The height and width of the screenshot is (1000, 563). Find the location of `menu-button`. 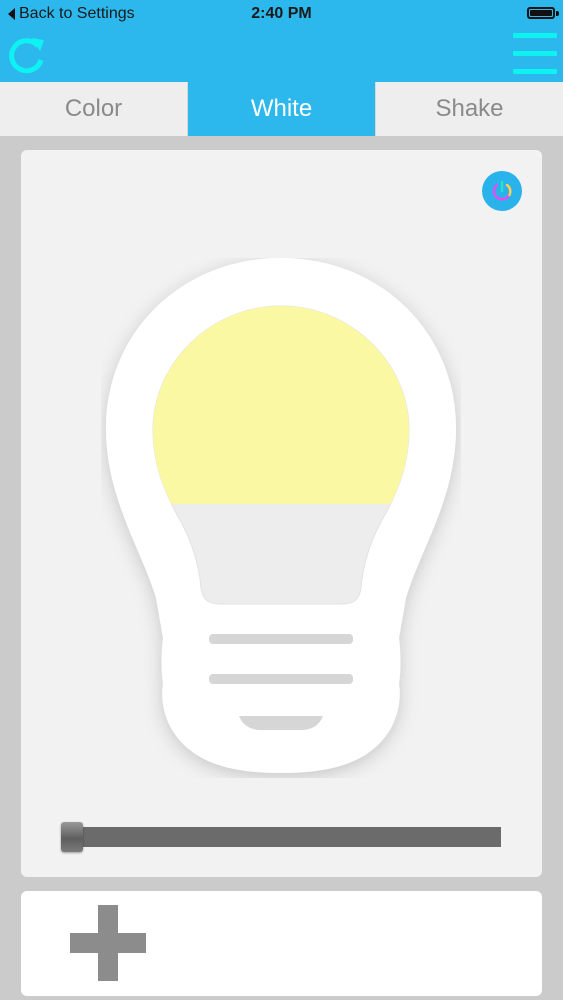

menu-button is located at coordinates (535, 54).